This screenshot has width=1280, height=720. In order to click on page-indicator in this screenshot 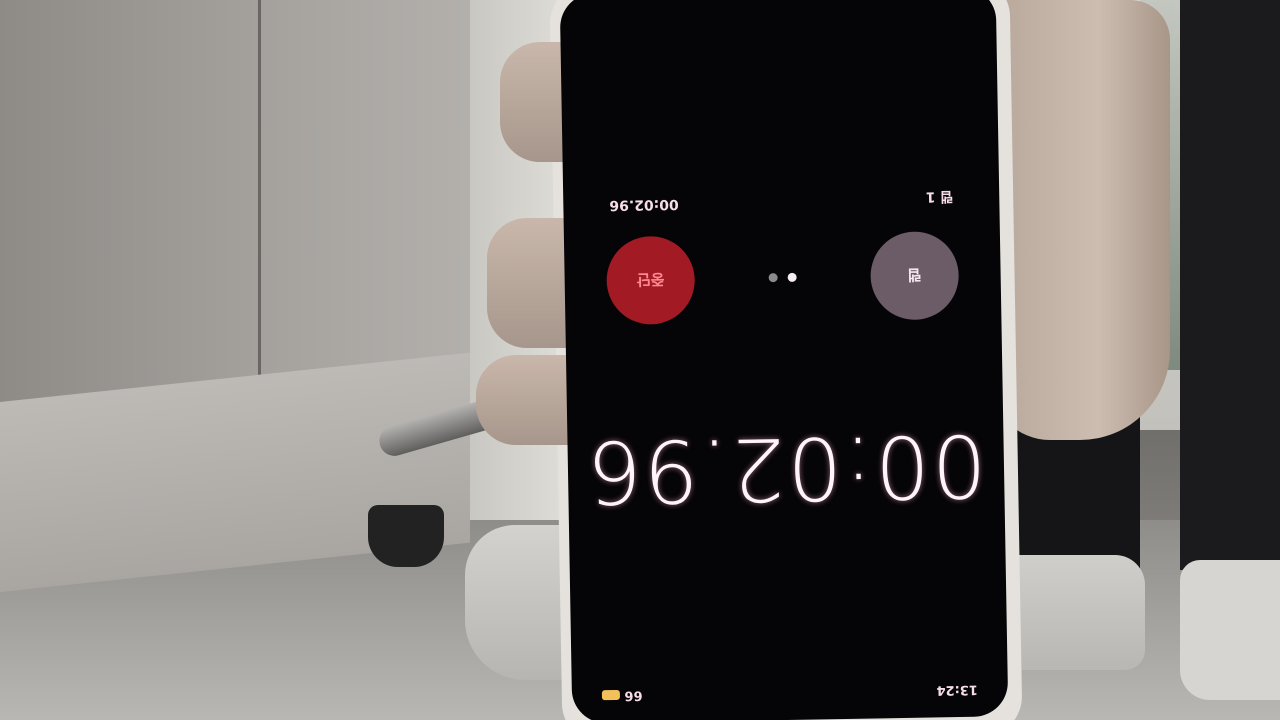, I will do `click(782, 278)`.